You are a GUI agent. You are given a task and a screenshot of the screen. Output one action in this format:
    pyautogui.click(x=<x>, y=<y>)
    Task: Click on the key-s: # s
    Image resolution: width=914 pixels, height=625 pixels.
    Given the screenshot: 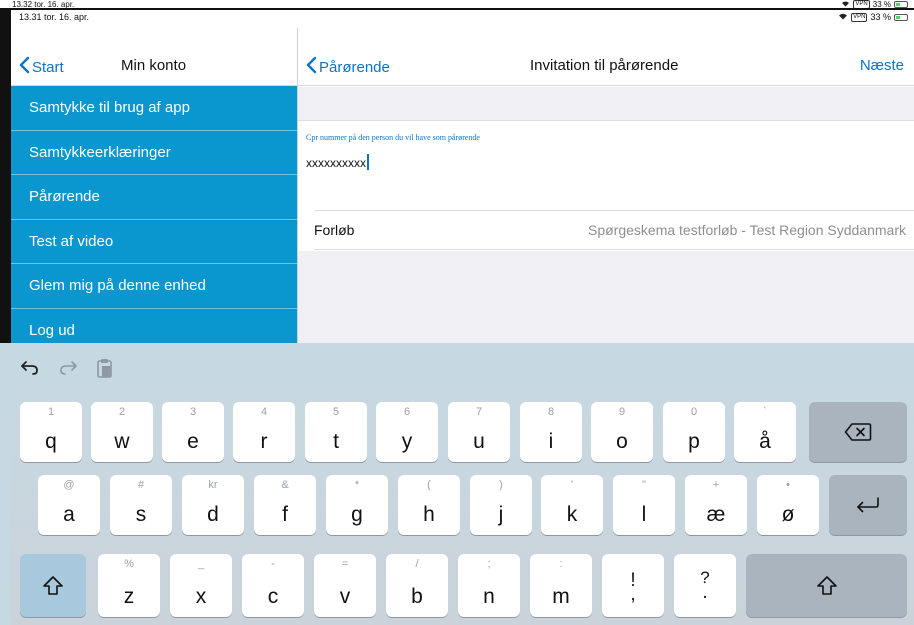 What is the action you would take?
    pyautogui.click(x=141, y=505)
    